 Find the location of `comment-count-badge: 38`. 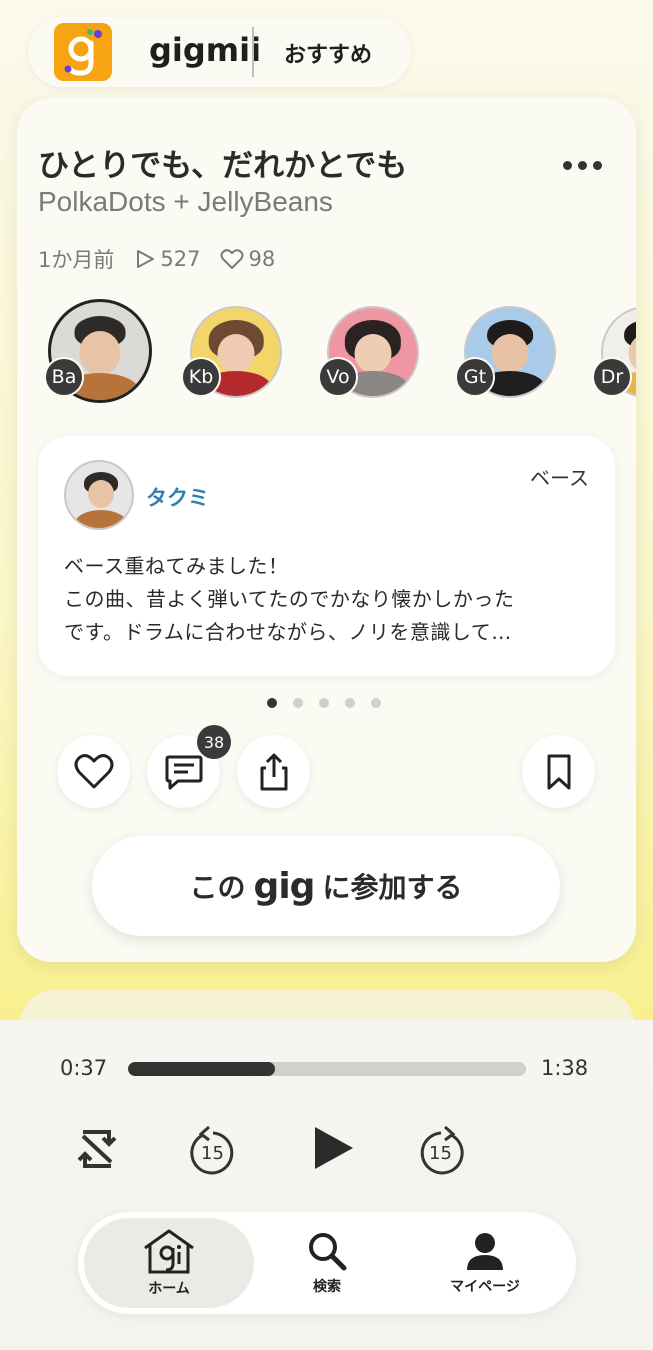

comment-count-badge: 38 is located at coordinates (214, 742).